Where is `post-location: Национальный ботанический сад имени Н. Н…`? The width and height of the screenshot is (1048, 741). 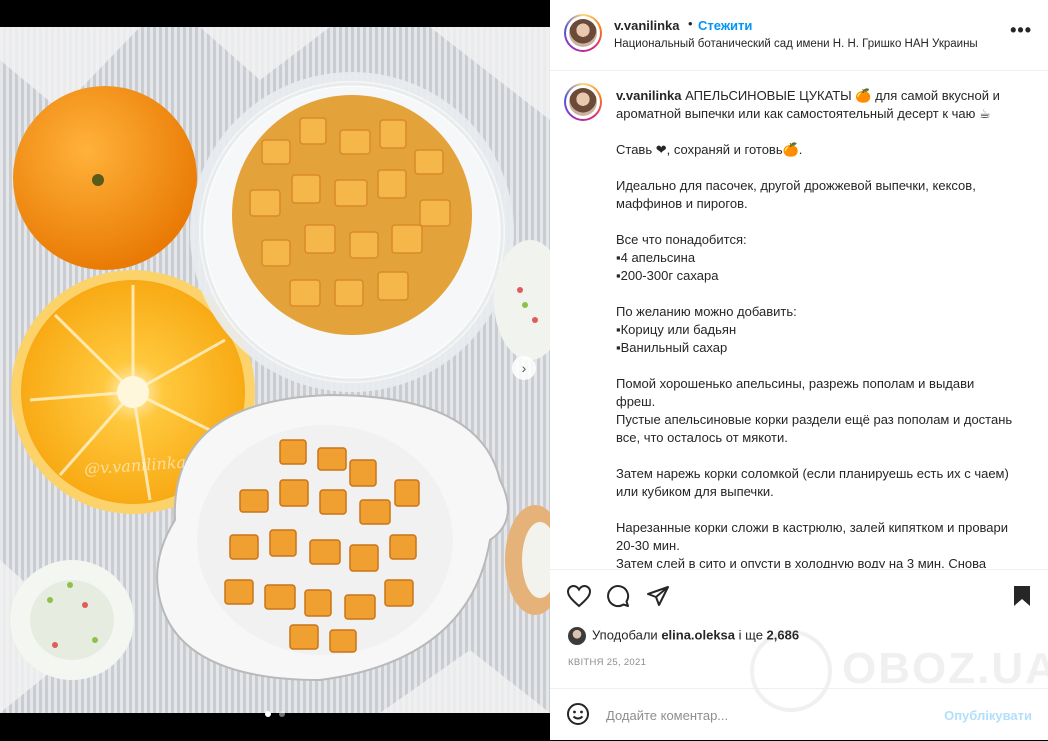 post-location: Национальный ботанический сад имени Н. Н… is located at coordinates (796, 44).